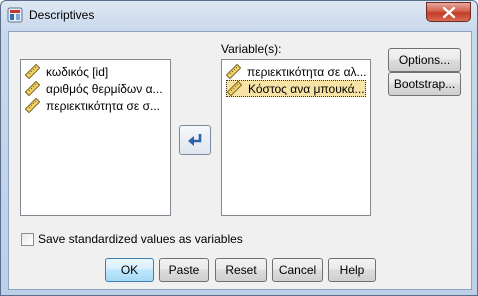 The width and height of the screenshot is (478, 296). I want to click on list-item: κωδικός [id], so click(95, 71).